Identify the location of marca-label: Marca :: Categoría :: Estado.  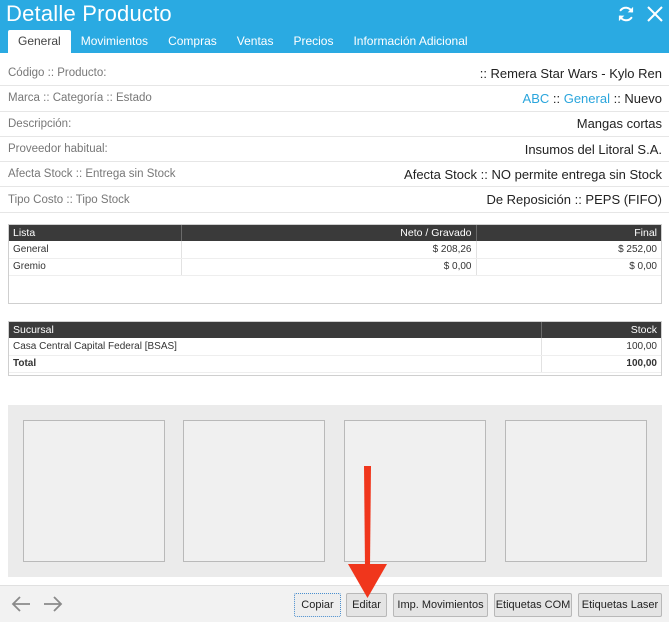
(80, 98).